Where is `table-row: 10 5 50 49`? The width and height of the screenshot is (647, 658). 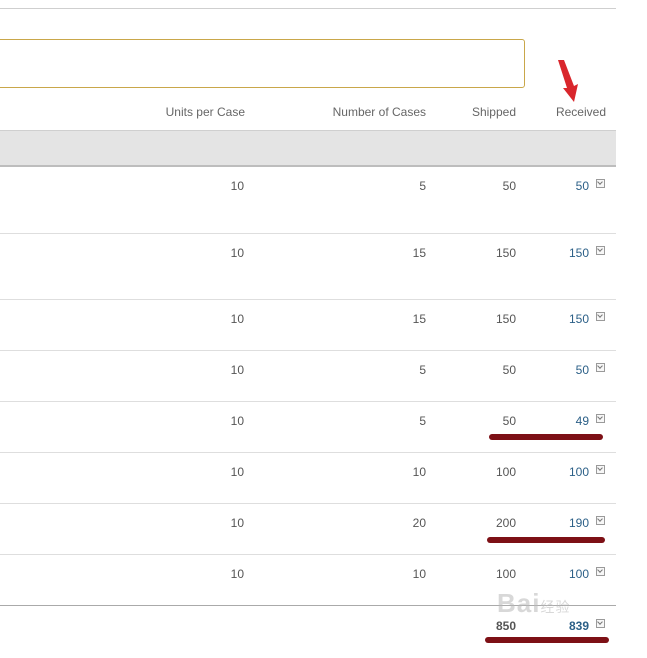
table-row: 10 5 50 49 is located at coordinates (308, 427).